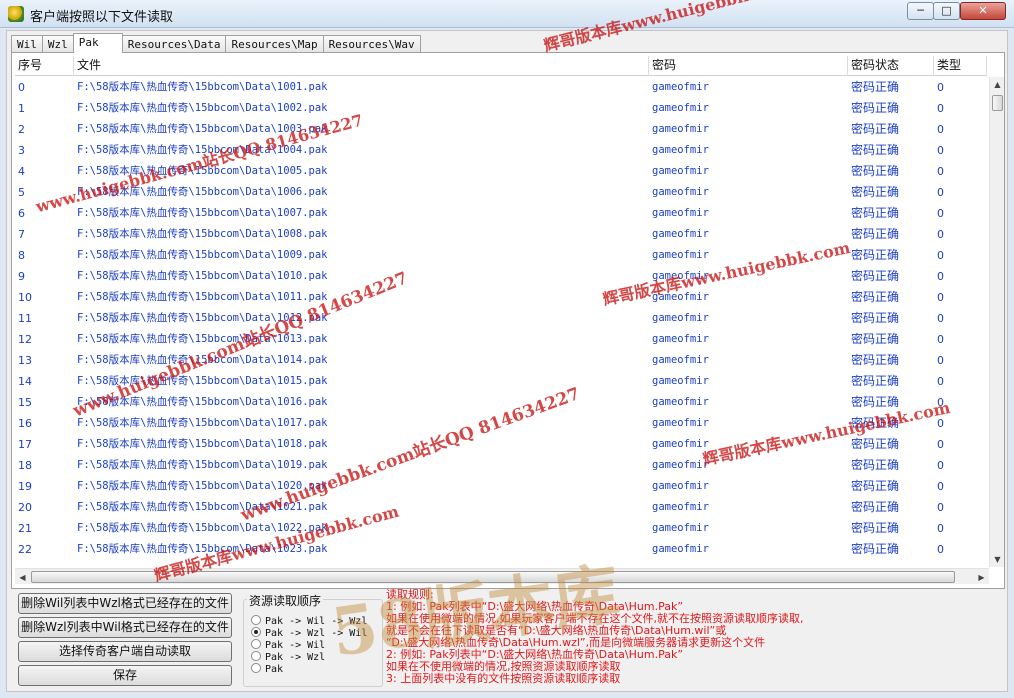 The height and width of the screenshot is (698, 1014). I want to click on scroll-left-icon: ◀, so click(22, 577).